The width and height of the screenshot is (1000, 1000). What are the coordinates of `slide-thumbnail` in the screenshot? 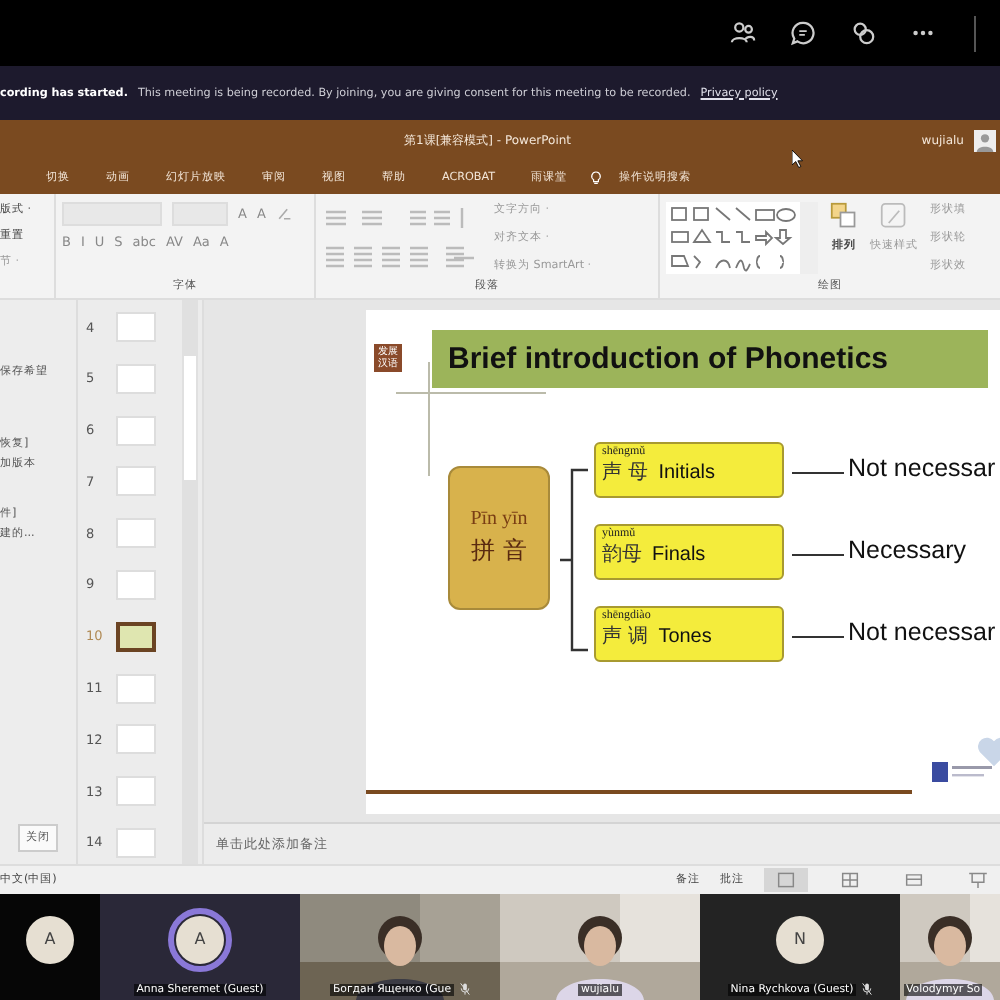 It's located at (136, 636).